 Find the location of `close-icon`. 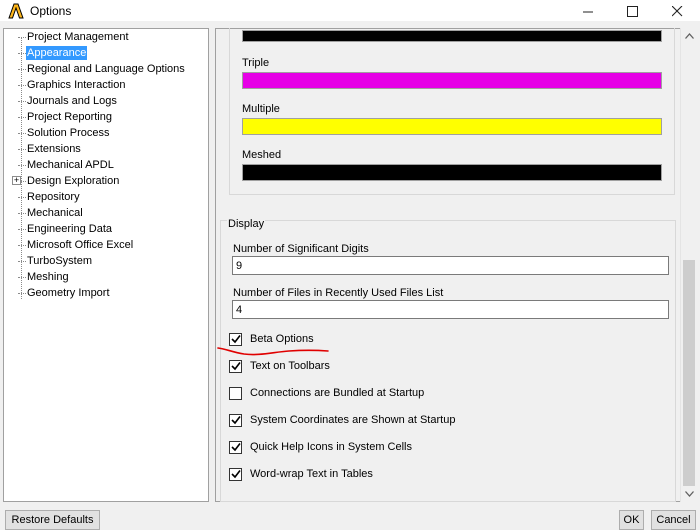

close-icon is located at coordinates (676, 10).